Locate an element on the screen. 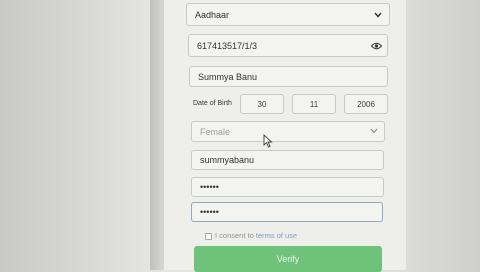  dob-label: Date of Birth is located at coordinates (212, 103).